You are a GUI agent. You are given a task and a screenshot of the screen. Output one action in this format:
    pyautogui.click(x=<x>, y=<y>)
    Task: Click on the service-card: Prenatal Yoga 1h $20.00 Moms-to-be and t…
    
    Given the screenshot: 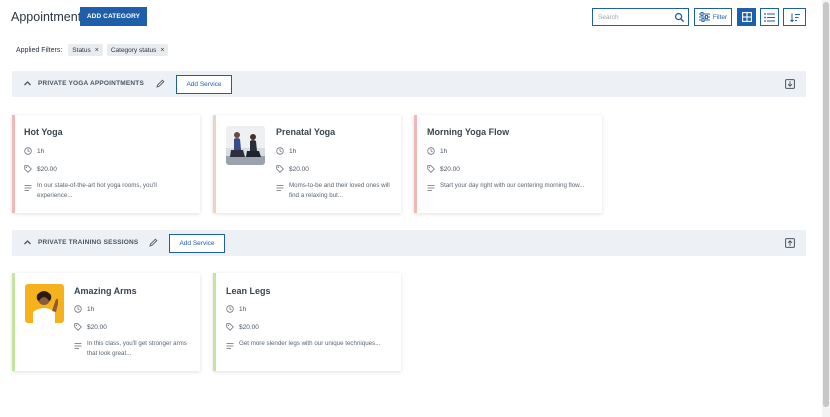 What is the action you would take?
    pyautogui.click(x=307, y=164)
    